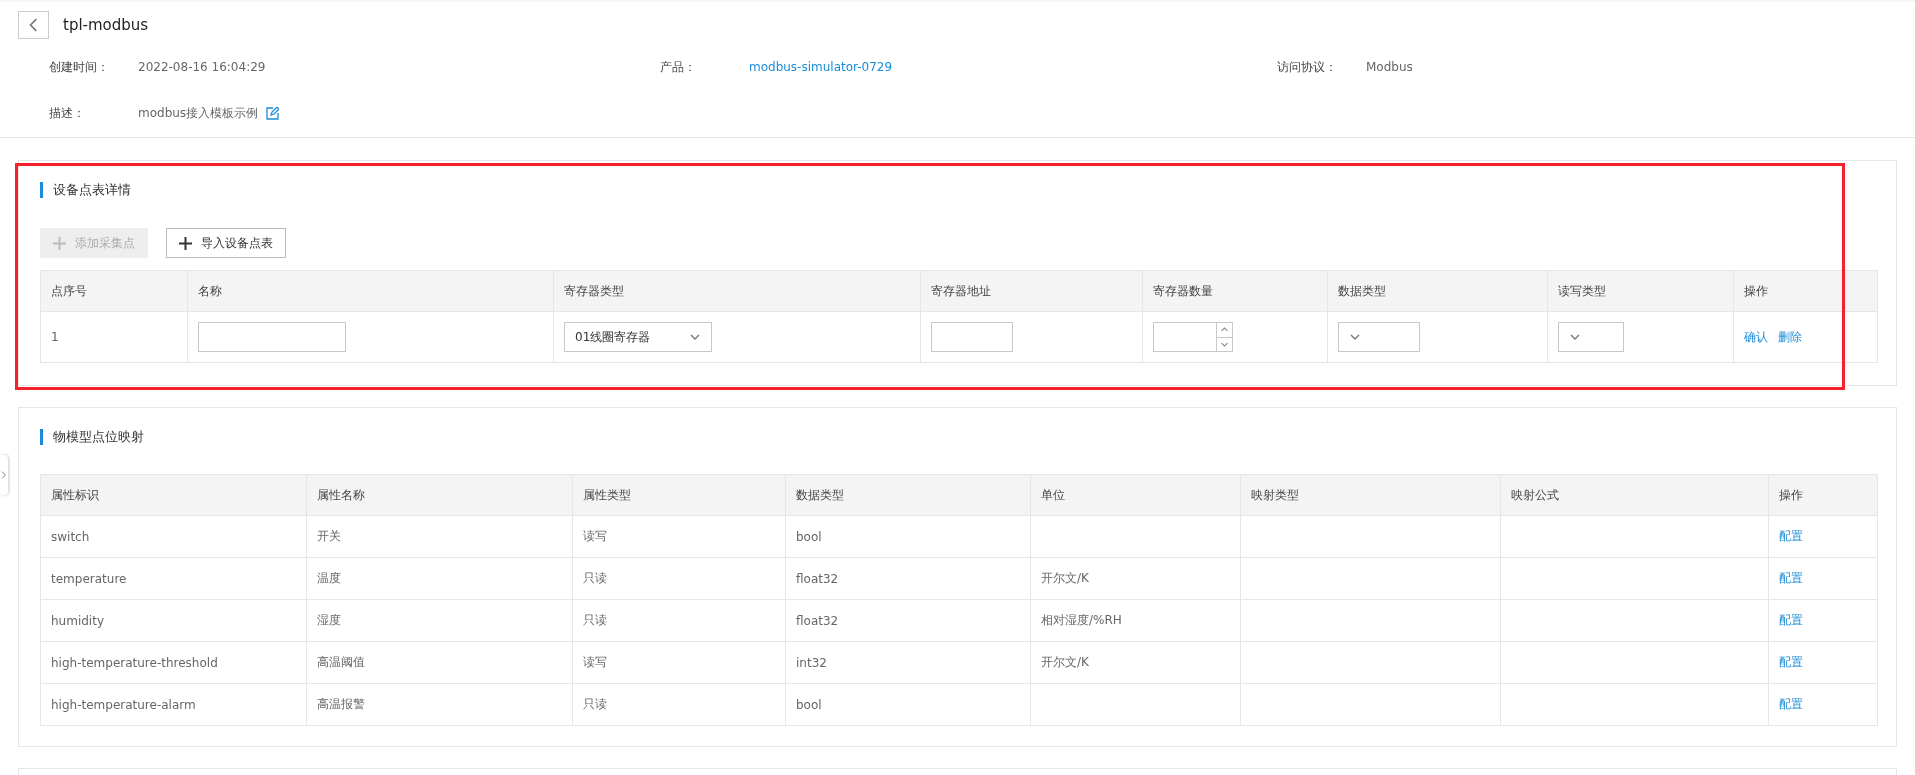 This screenshot has width=1915, height=775. What do you see at coordinates (79, 67) in the screenshot?
I see `field-label: 创建时间：` at bounding box center [79, 67].